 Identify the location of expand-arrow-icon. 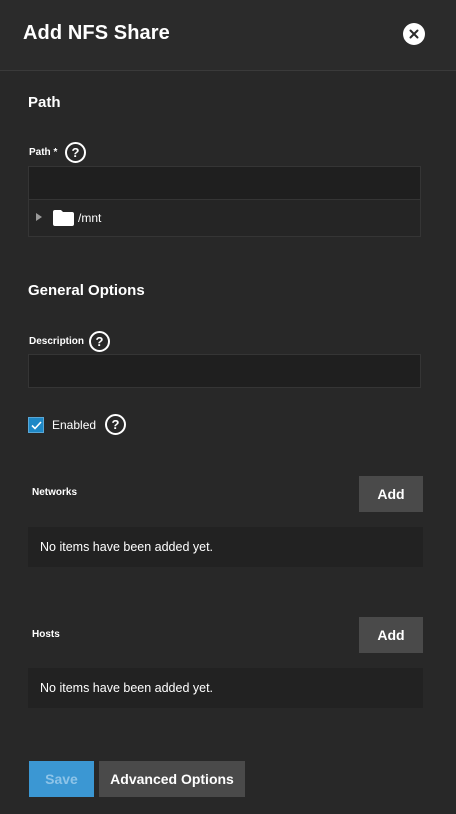
(39, 217).